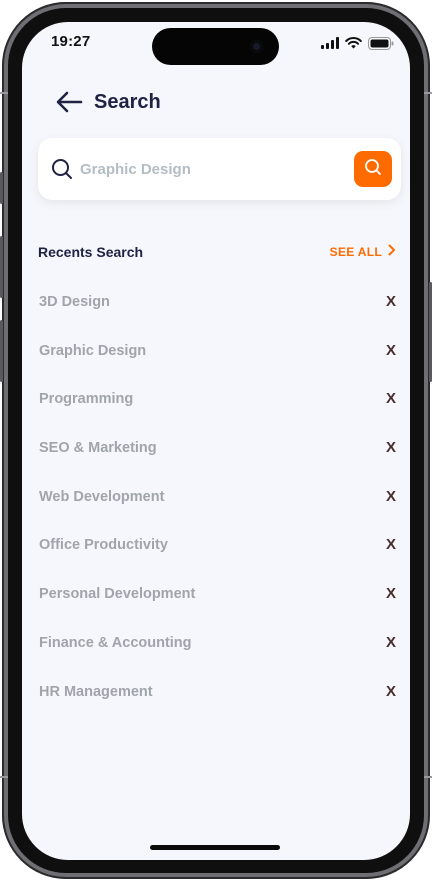 The image size is (432, 881). I want to click on arrow-left-icon, so click(69, 102).